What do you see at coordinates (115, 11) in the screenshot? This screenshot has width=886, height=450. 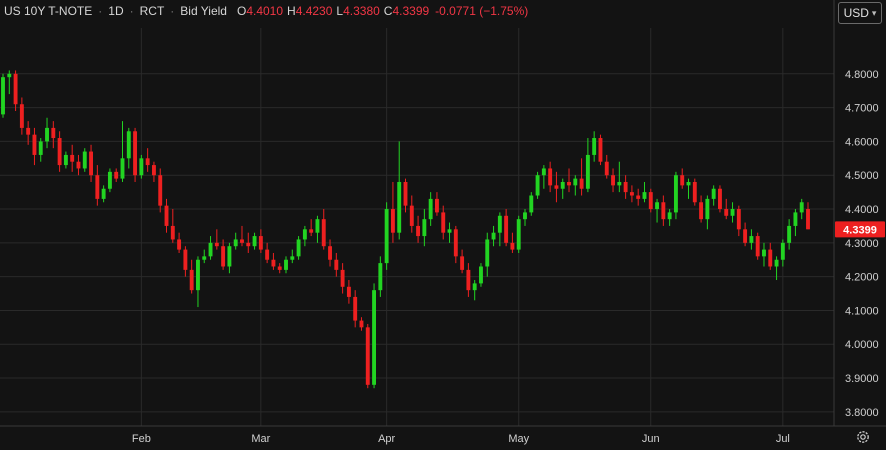 I see `interval: 1D` at bounding box center [115, 11].